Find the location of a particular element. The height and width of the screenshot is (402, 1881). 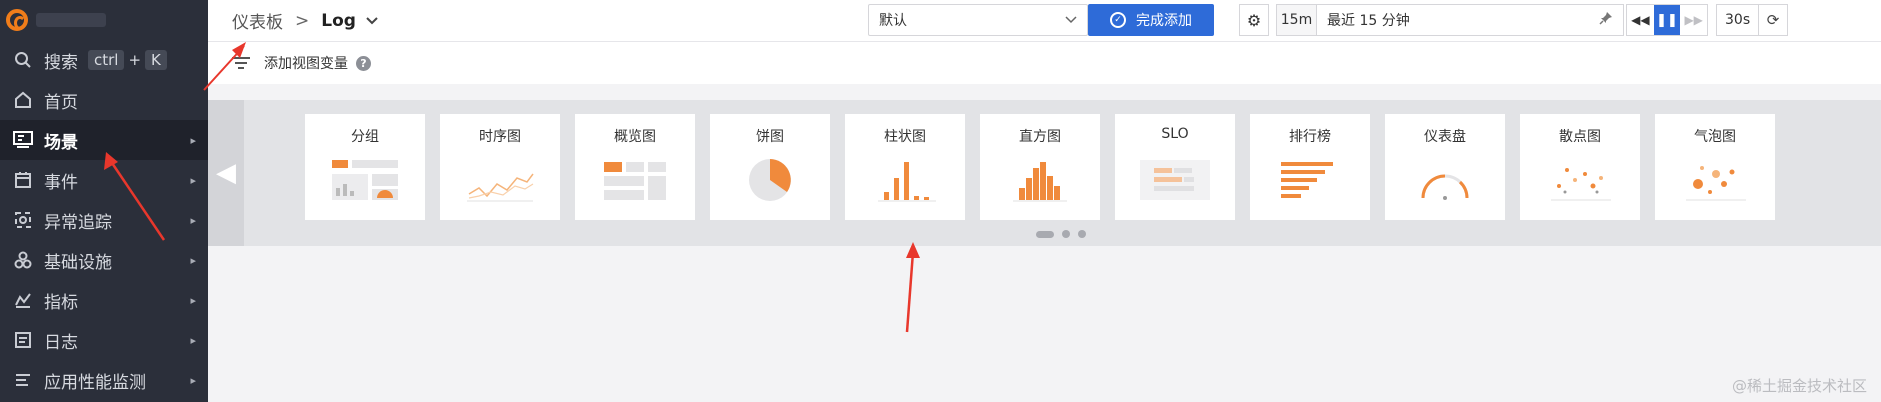

apm-icon is located at coordinates (23, 380).